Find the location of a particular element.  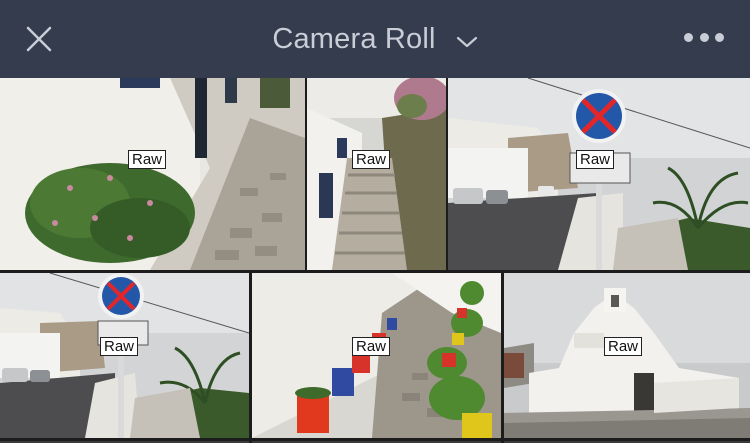

more-dots-icon is located at coordinates (688, 37).